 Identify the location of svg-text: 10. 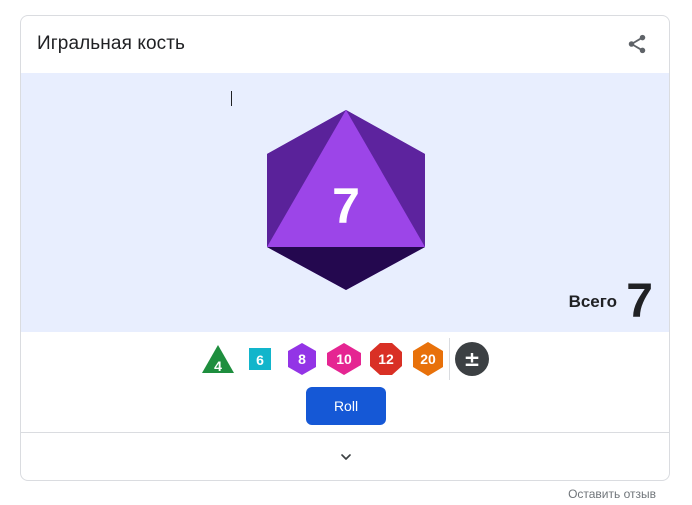
(344, 359).